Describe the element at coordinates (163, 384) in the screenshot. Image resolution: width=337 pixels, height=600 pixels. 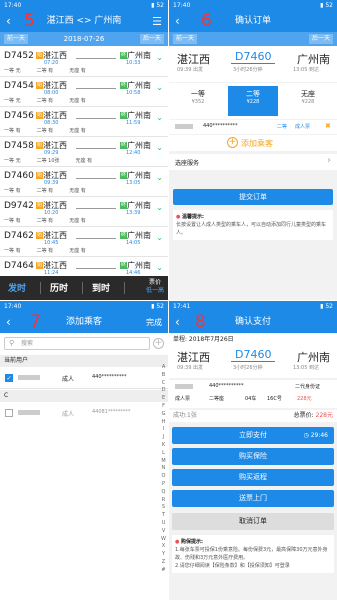
I see `alphabet-letter: C` at that location.